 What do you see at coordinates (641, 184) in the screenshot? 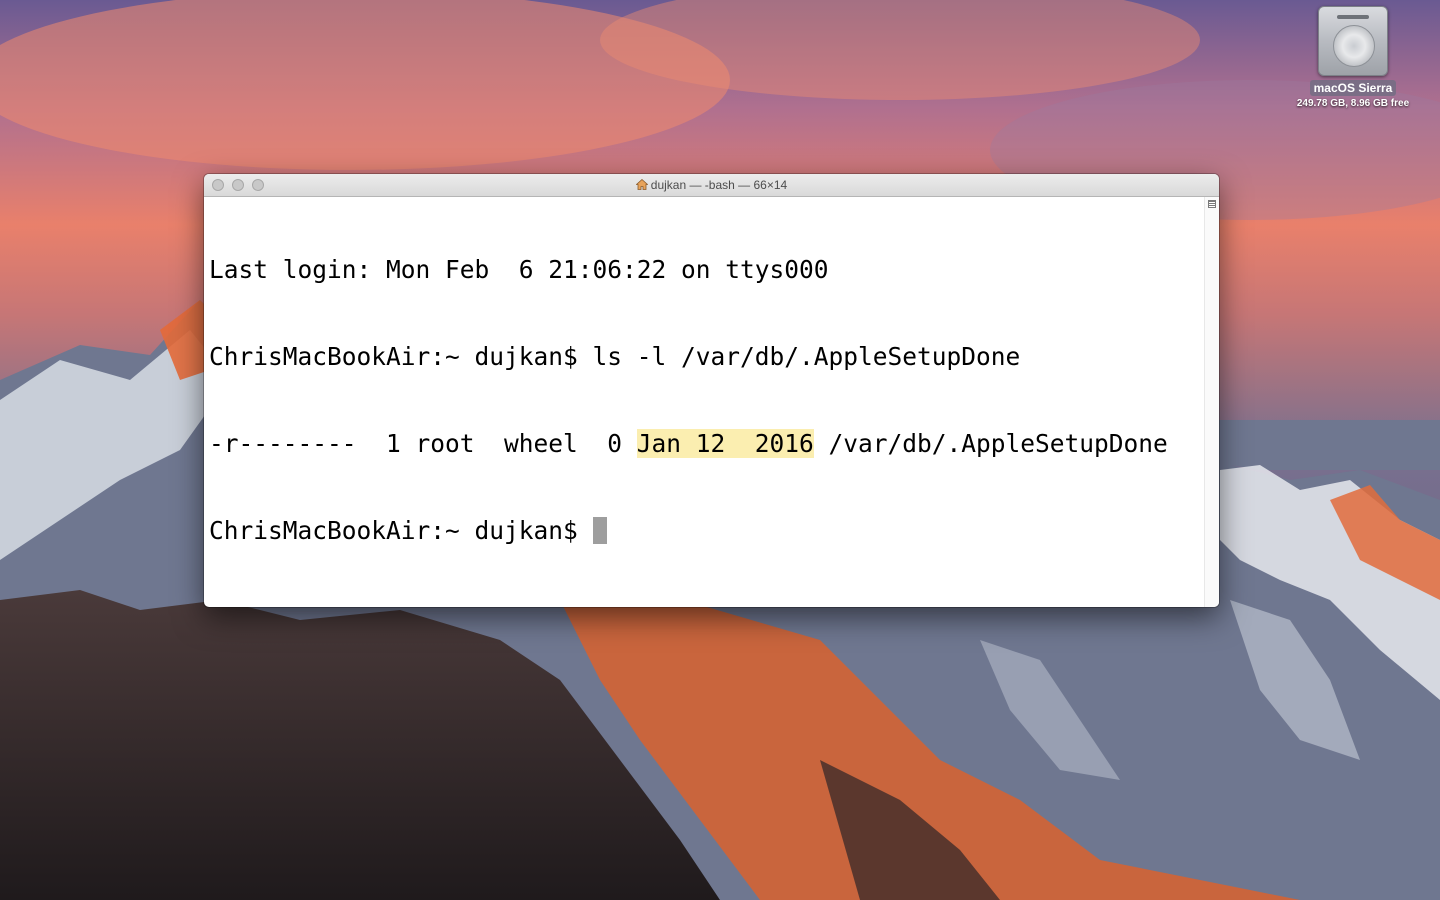
I see `home-icon` at bounding box center [641, 184].